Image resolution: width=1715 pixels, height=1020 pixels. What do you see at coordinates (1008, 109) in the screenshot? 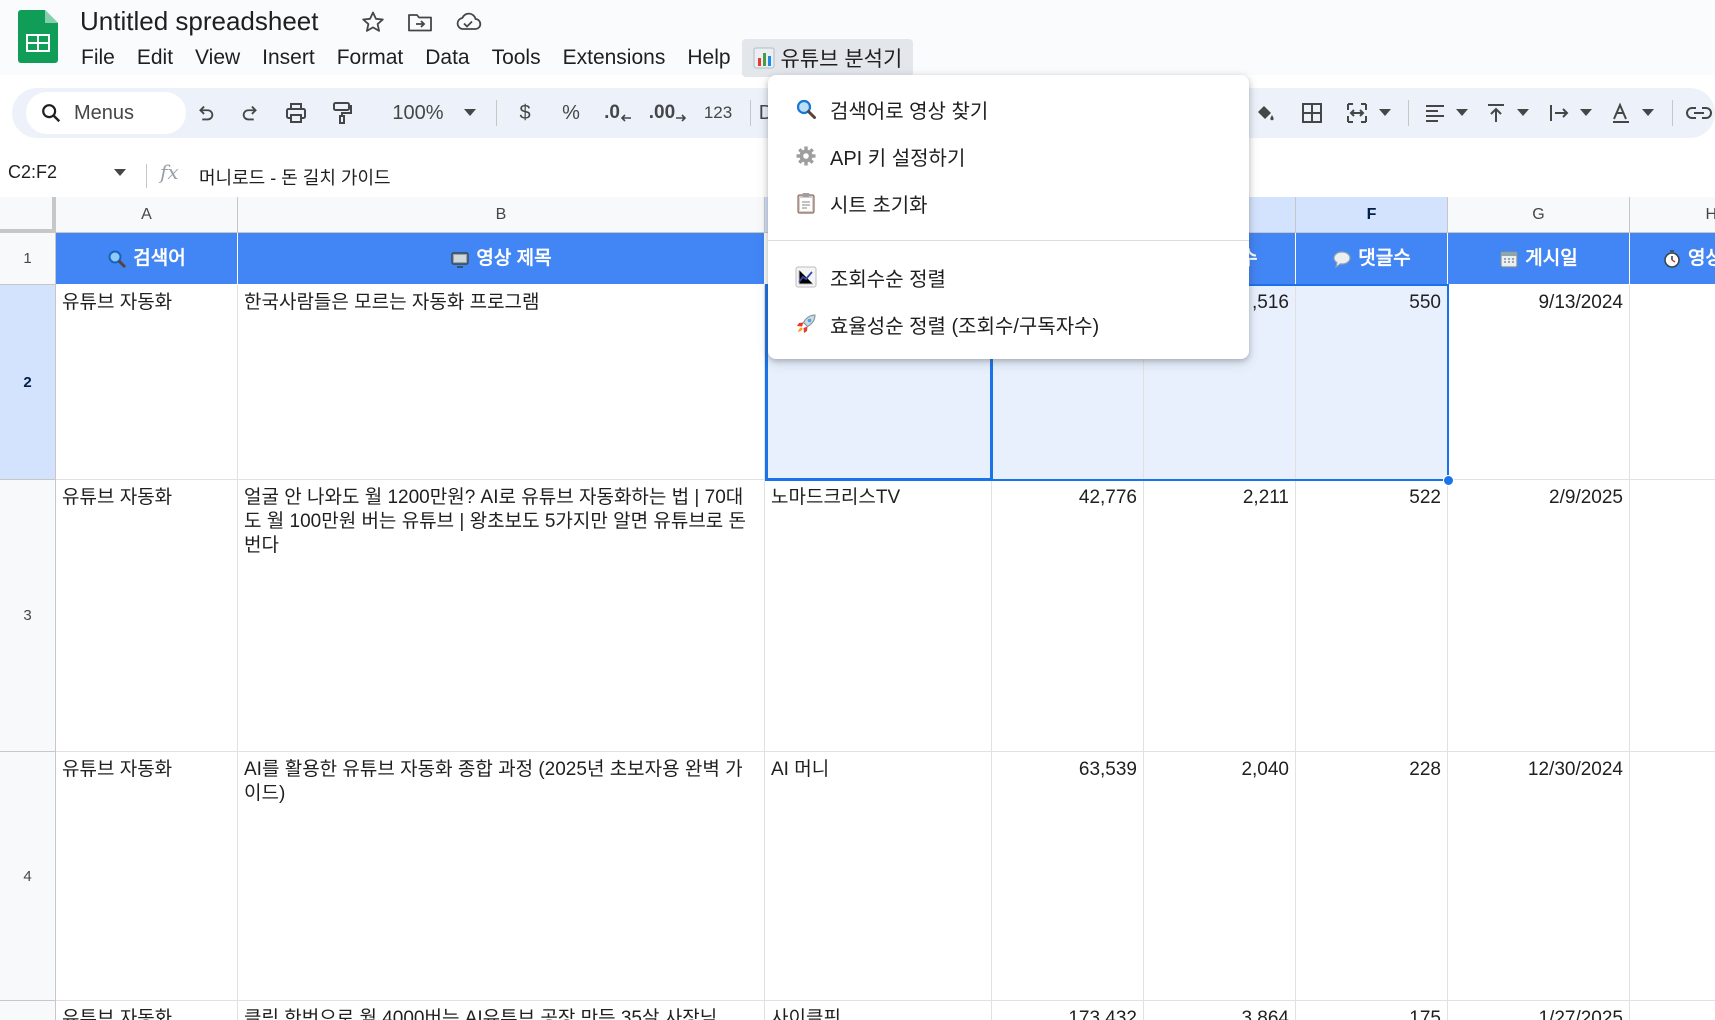
I see `menu-item-search-videos: 검색어로 영상 찾기` at bounding box center [1008, 109].